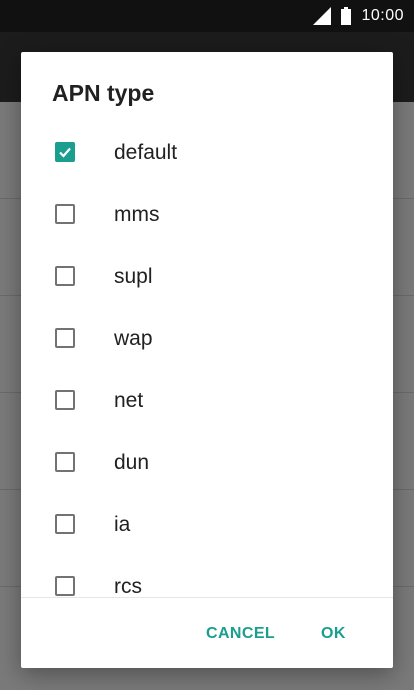 The width and height of the screenshot is (414, 690). Describe the element at coordinates (207, 597) in the screenshot. I see `button-divider` at that location.